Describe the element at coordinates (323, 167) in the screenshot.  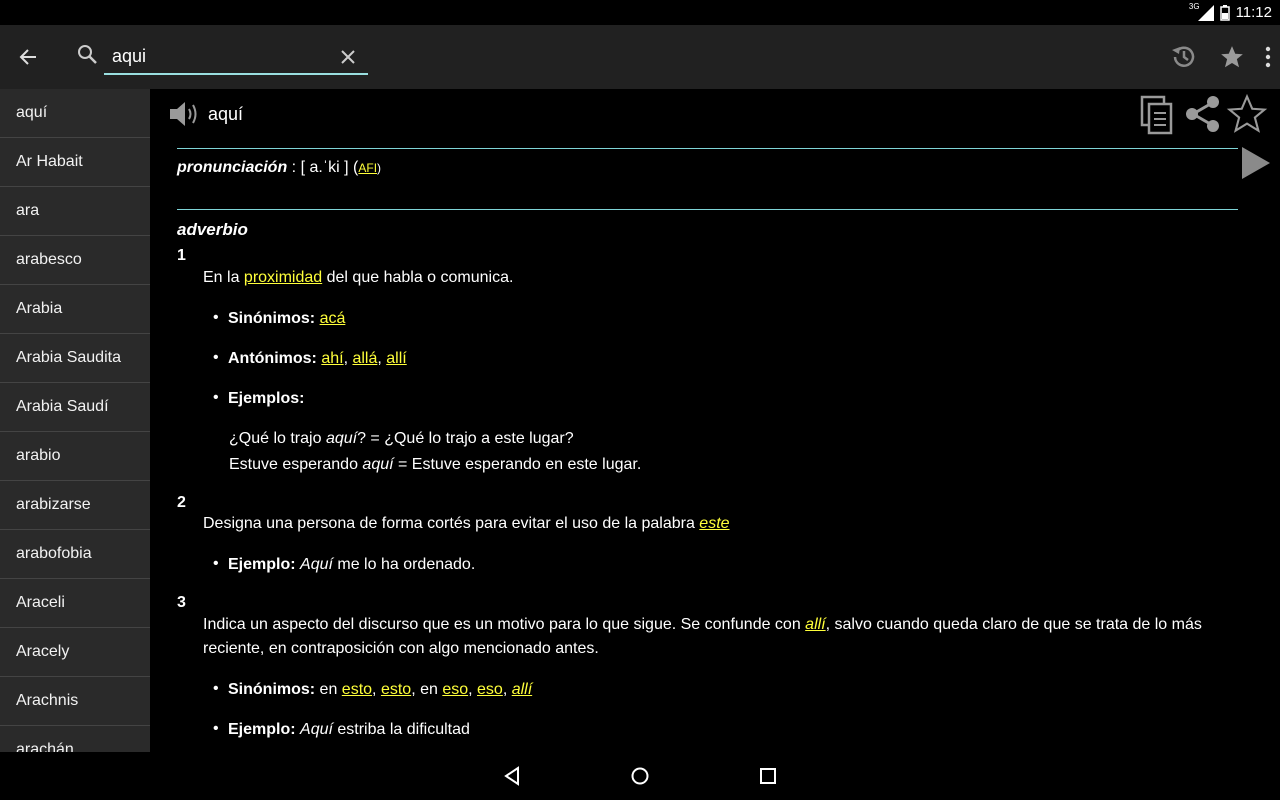
I see `pronunciation-value: : [ a.ˈki ] (` at that location.